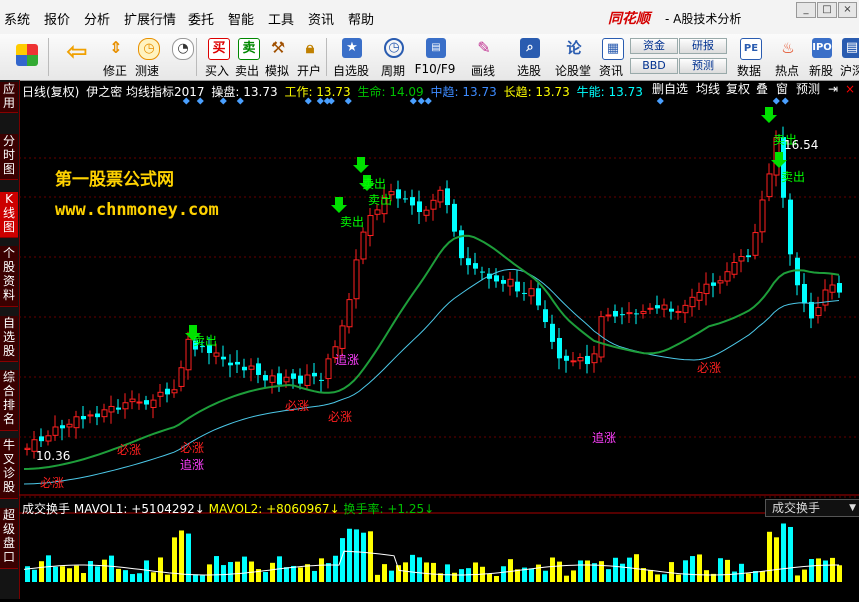 This screenshot has width=859, height=602. Describe the element at coordinates (309, 57) in the screenshot. I see `toolbar-item-5: 🔒︎ 开户` at that location.